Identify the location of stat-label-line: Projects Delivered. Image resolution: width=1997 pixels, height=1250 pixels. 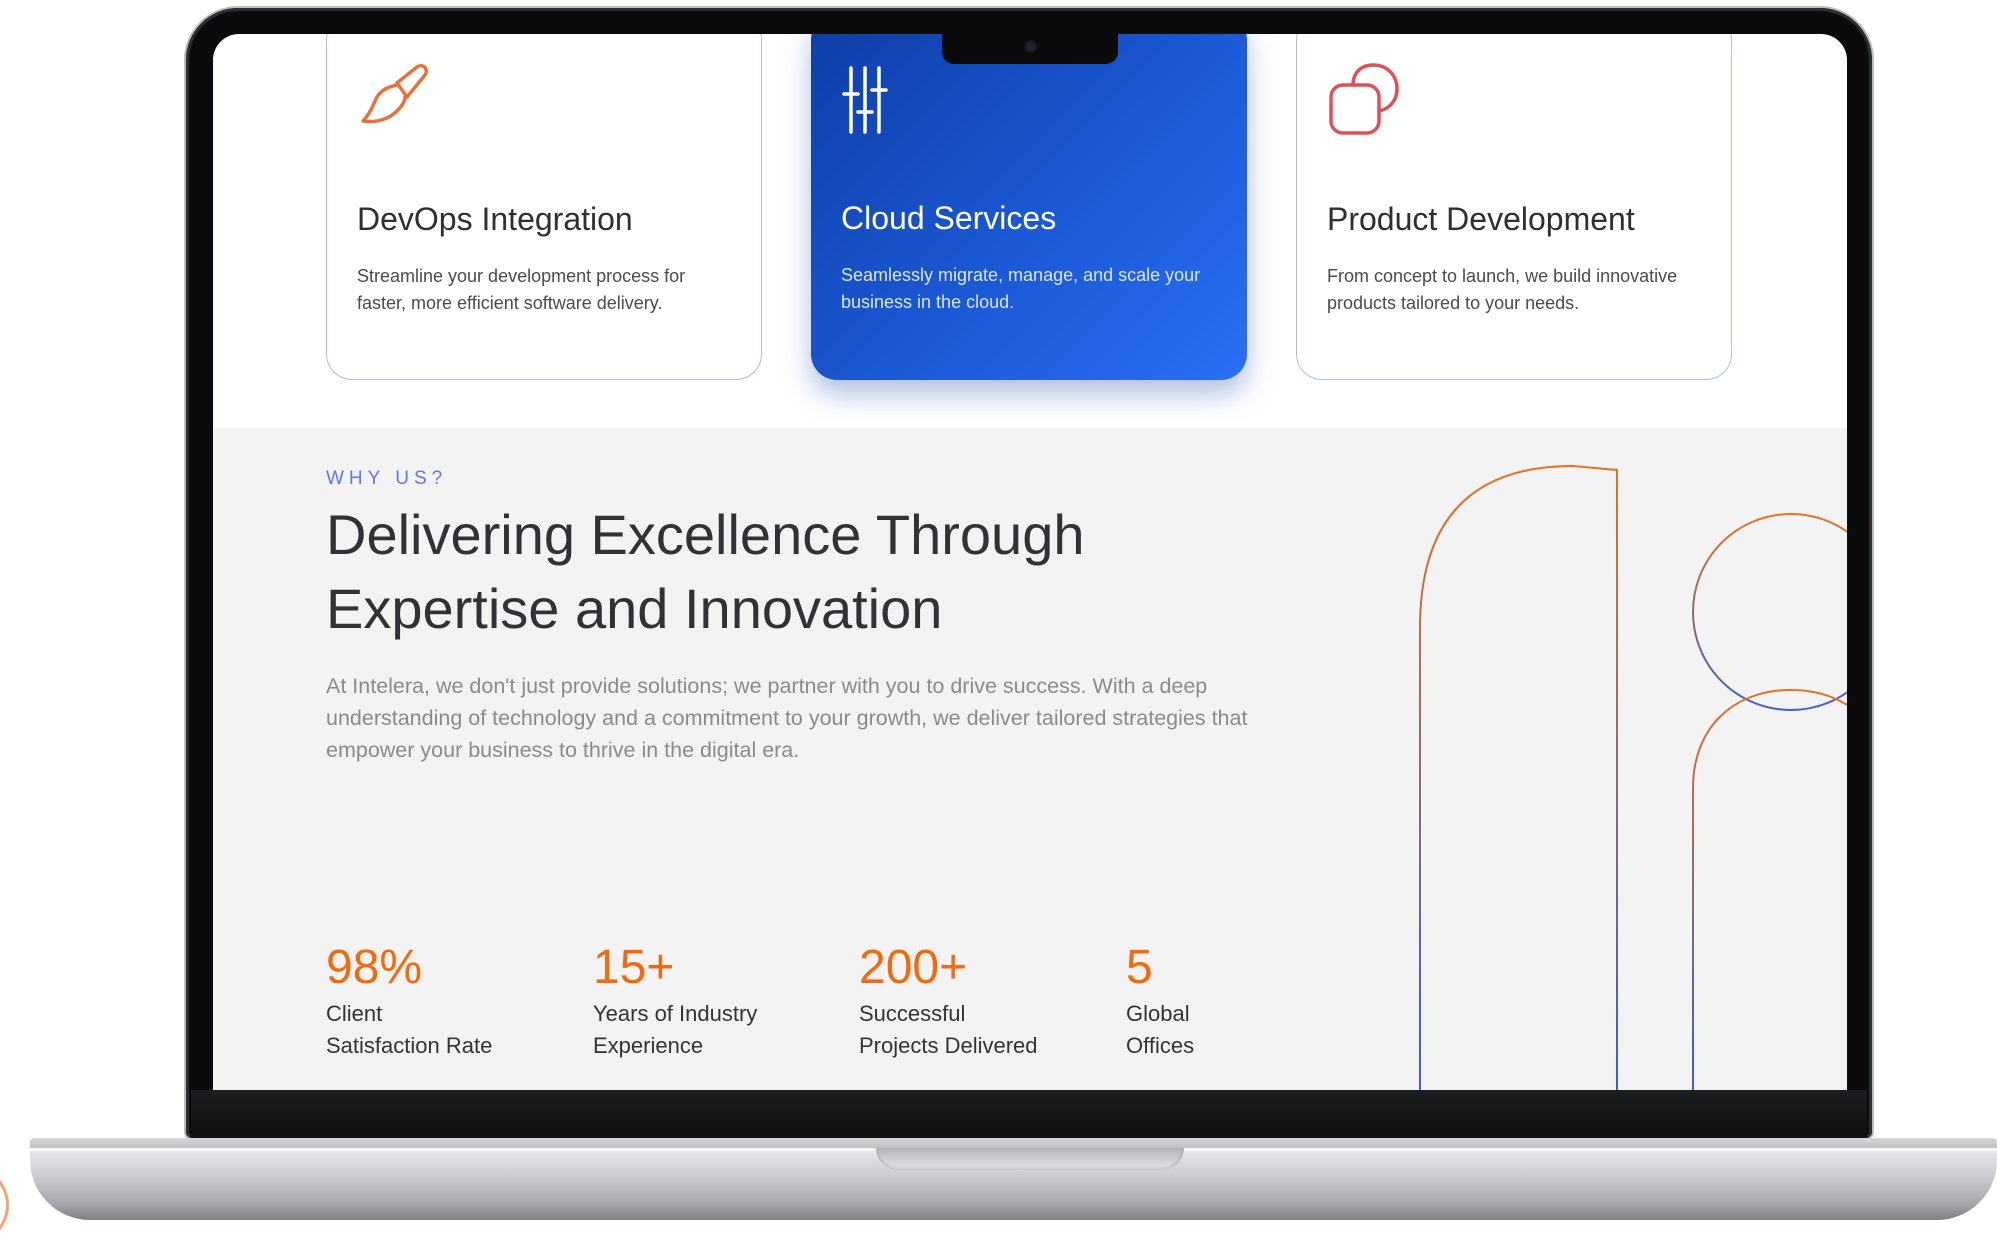
(948, 1045).